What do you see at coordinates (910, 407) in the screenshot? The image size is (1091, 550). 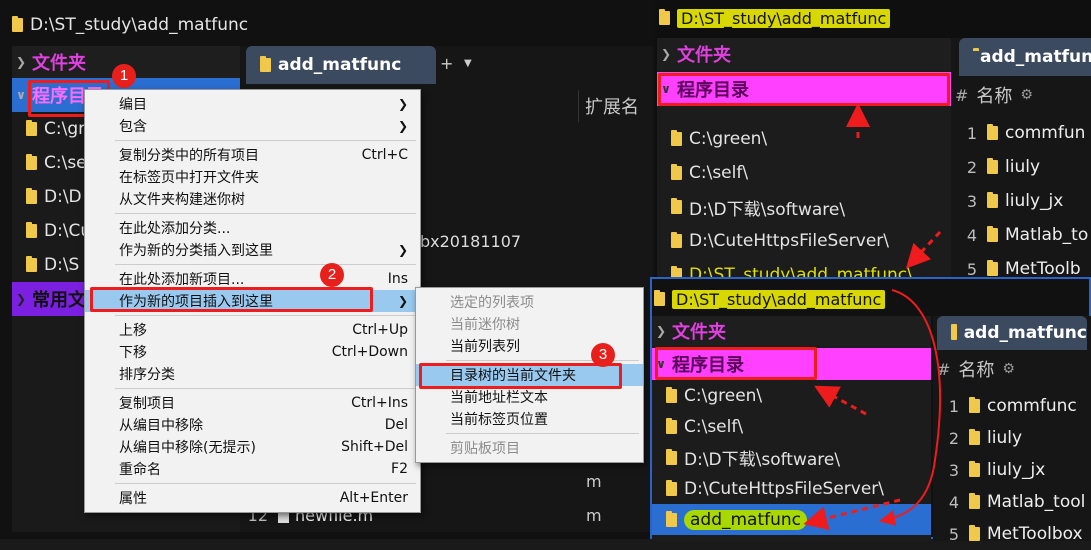 I see `curve-arrow-annotation` at bounding box center [910, 407].